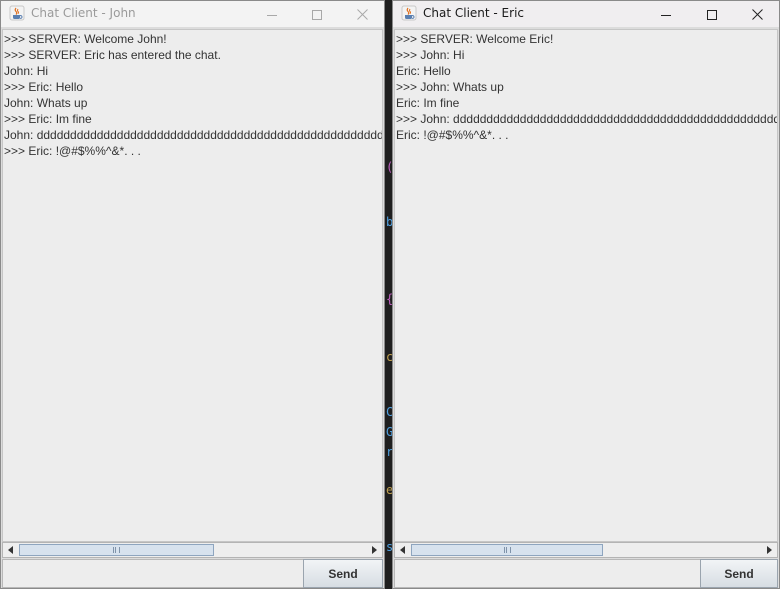 This screenshot has width=780, height=589. I want to click on chat-message: >>> SERVER: Welcome Eric!, so click(475, 39).